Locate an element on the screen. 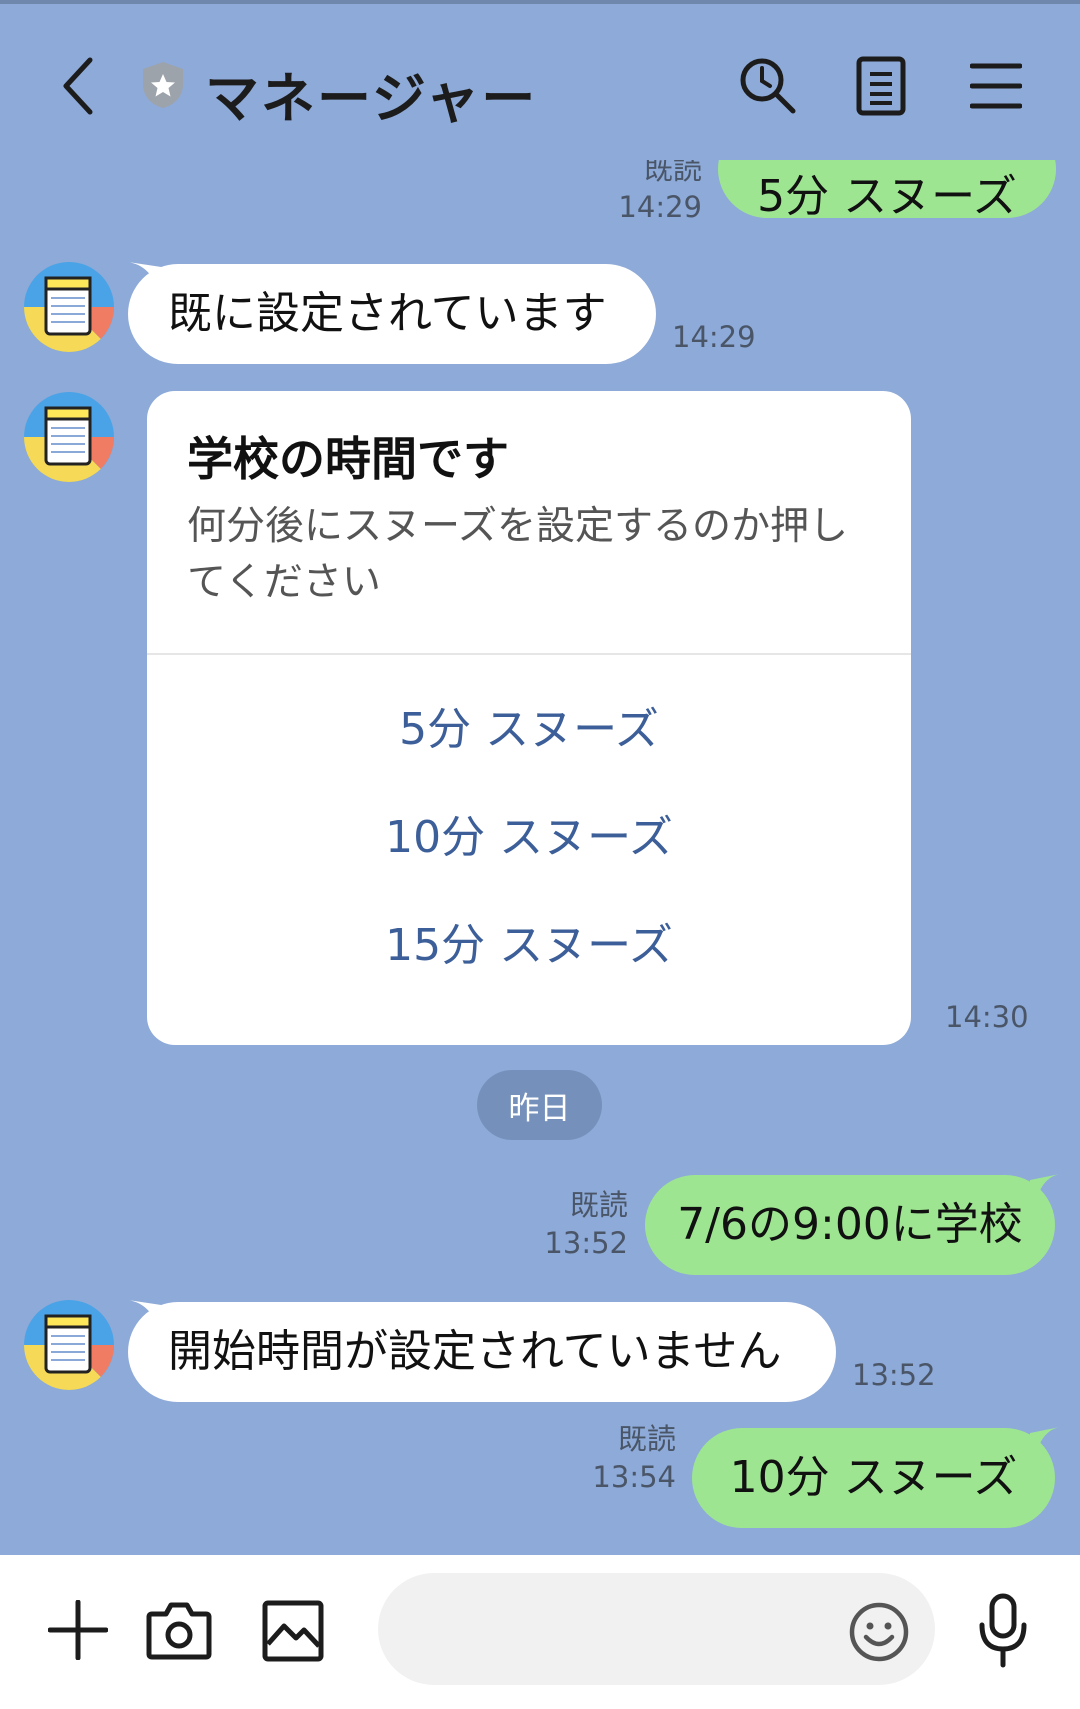 This screenshot has width=1080, height=1709. shield-star-icon is located at coordinates (163, 85).